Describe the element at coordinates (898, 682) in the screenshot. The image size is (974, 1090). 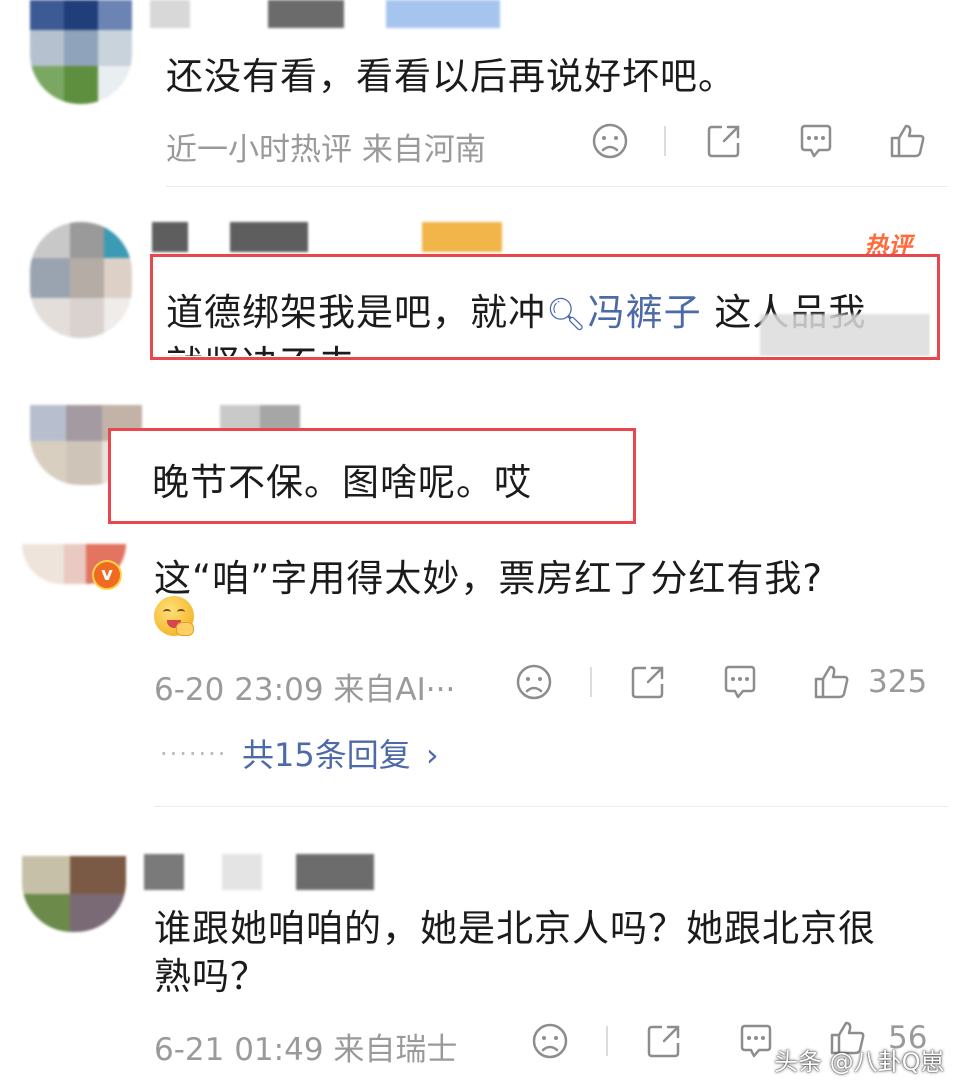
I see `like-count: 325` at that location.